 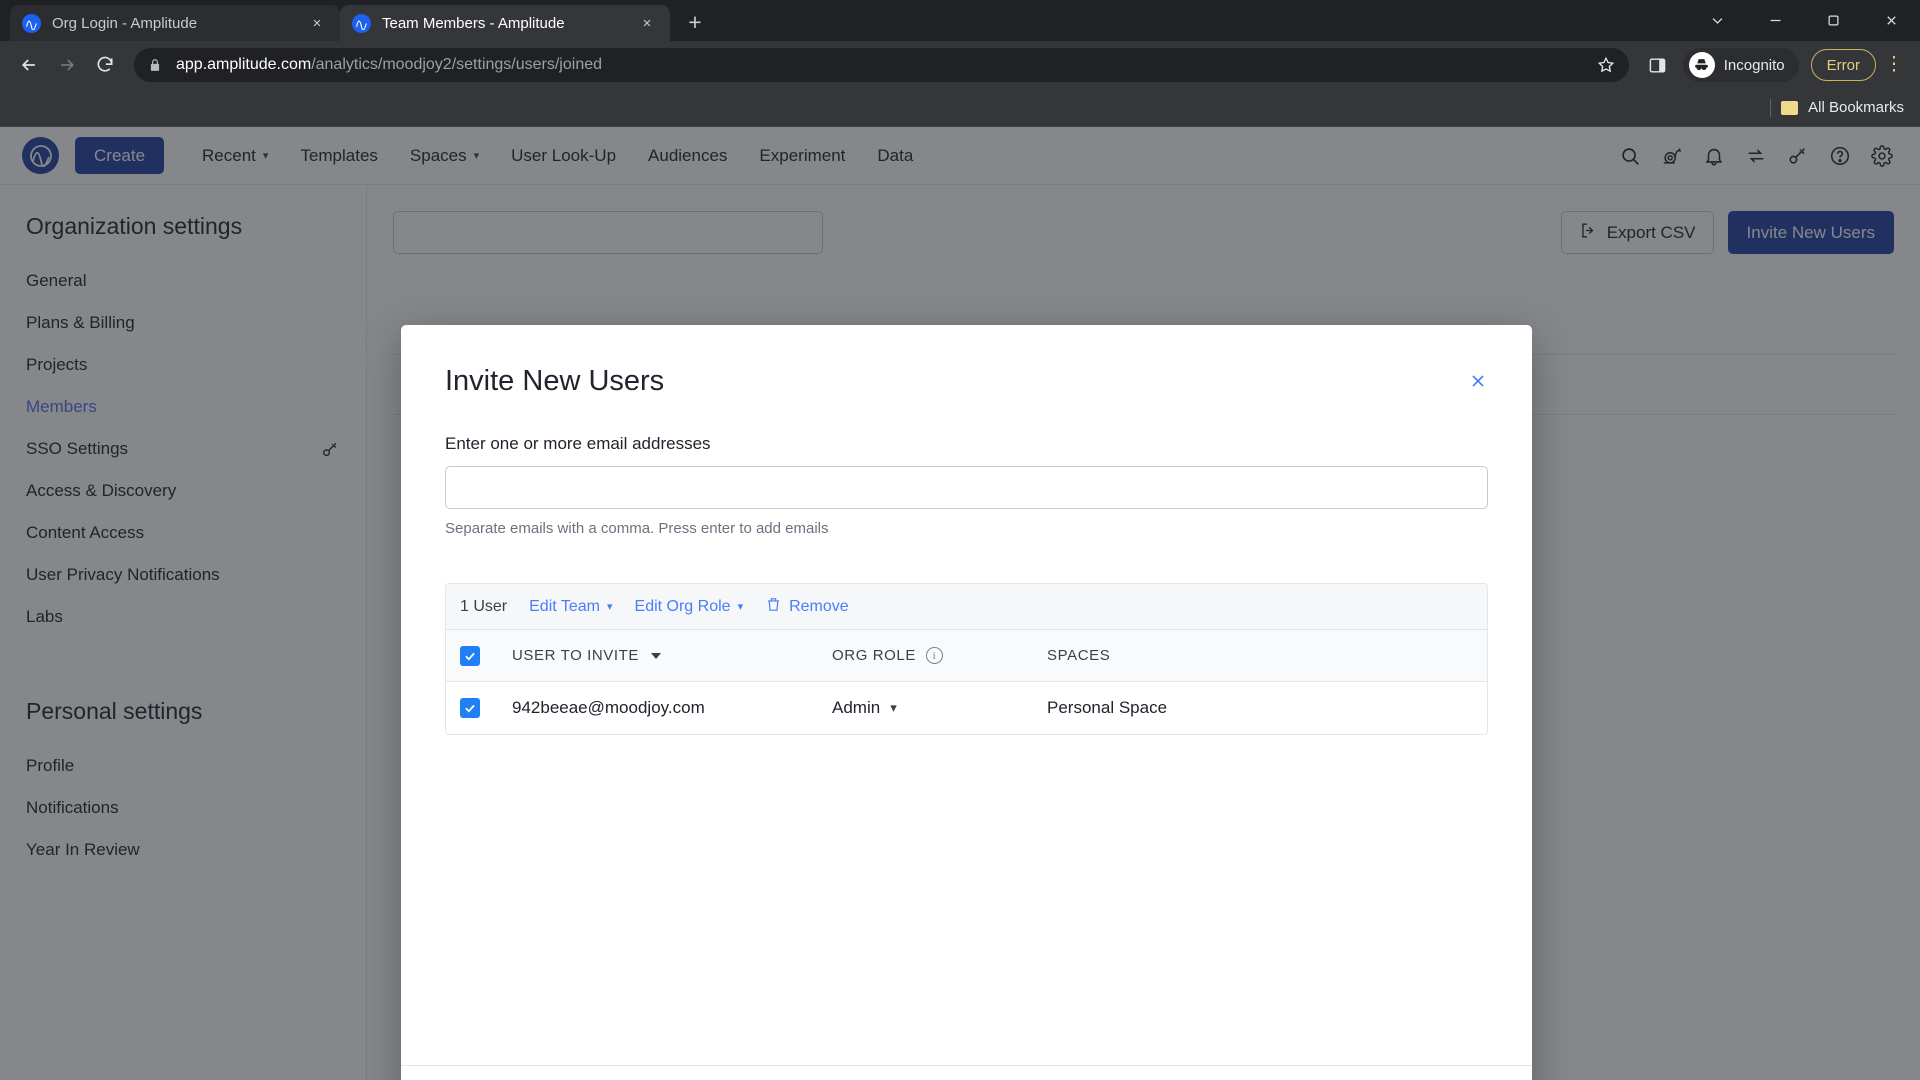 I want to click on reload-button-icon, so click(x=105, y=65).